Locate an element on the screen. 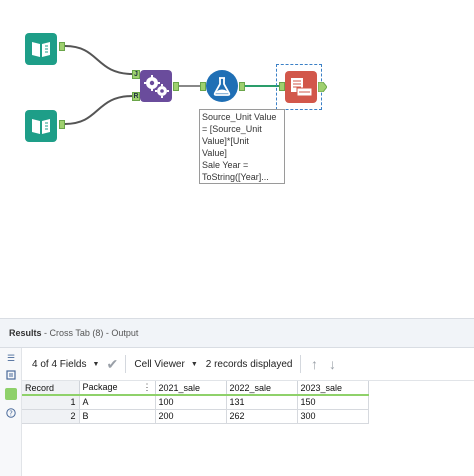 The image size is (474, 476). join-tool is located at coordinates (156, 86).